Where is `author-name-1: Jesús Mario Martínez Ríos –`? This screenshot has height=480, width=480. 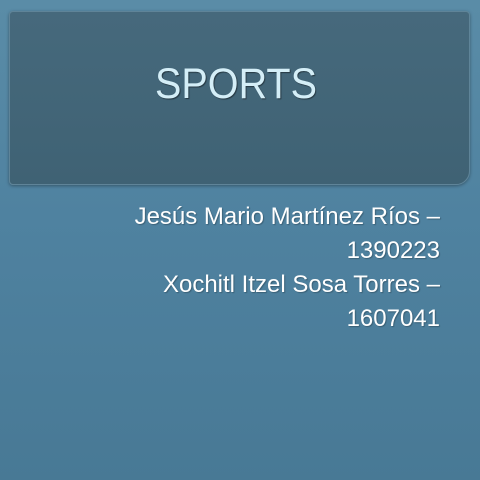
author-name-1: Jesús Mario Martínez Ríos – is located at coordinates (287, 216).